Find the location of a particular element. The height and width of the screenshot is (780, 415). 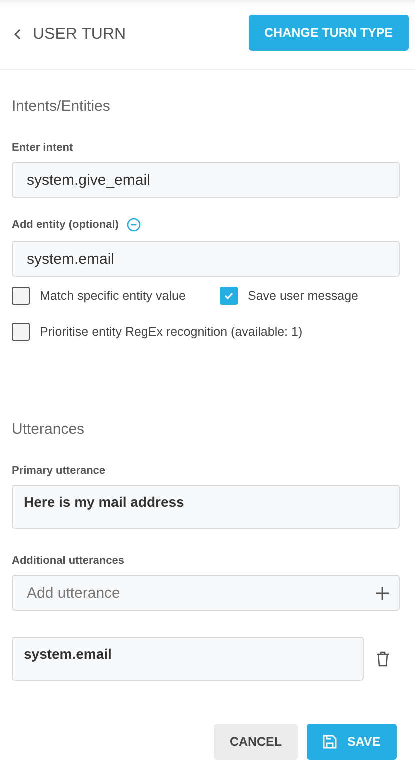

cancel-button: CANCEL is located at coordinates (256, 742).